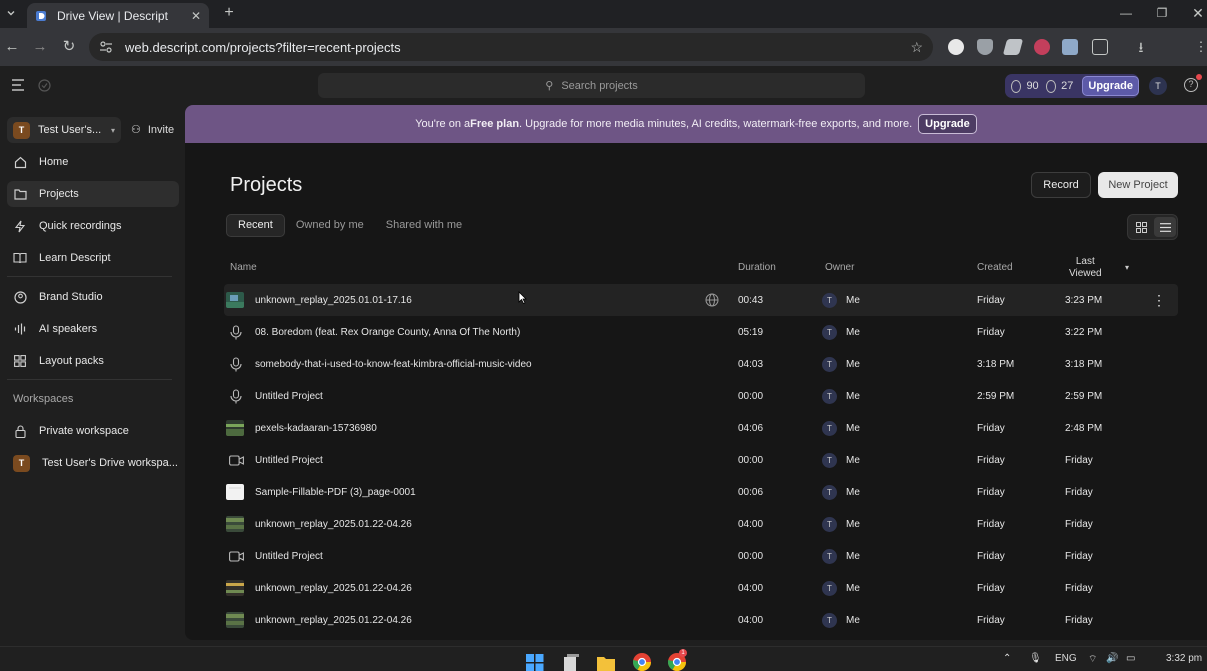 Image resolution: width=1207 pixels, height=671 pixels. Describe the element at coordinates (136, 129) in the screenshot. I see `person-add-icon: ⚇` at that location.